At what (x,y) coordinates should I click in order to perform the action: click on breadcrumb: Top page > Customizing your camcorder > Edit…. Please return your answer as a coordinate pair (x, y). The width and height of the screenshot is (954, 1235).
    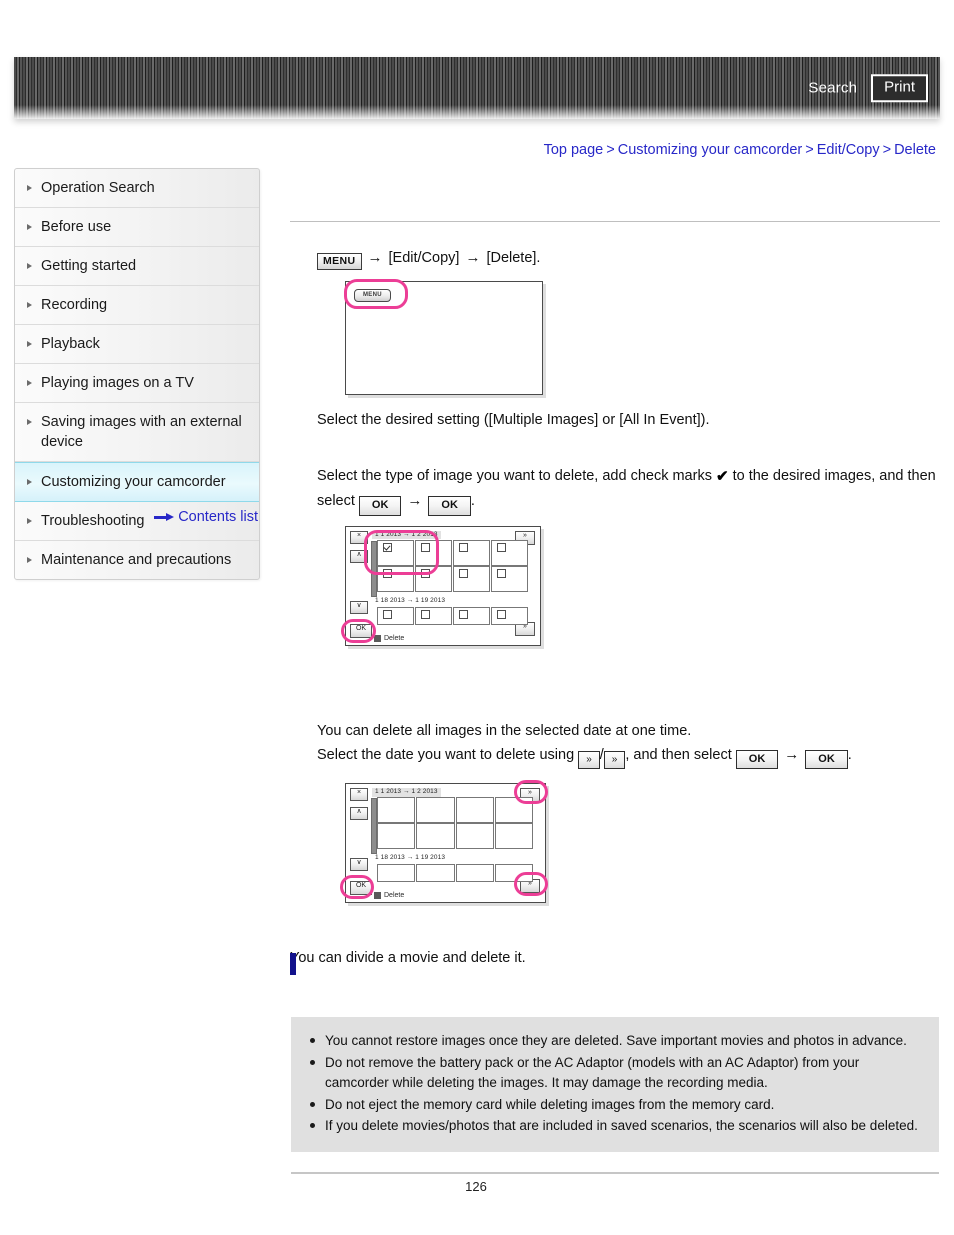
    Looking at the image, I should click on (740, 150).